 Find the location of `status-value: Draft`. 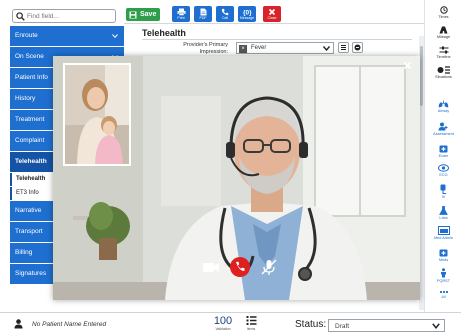

status-value: Draft is located at coordinates (342, 326).